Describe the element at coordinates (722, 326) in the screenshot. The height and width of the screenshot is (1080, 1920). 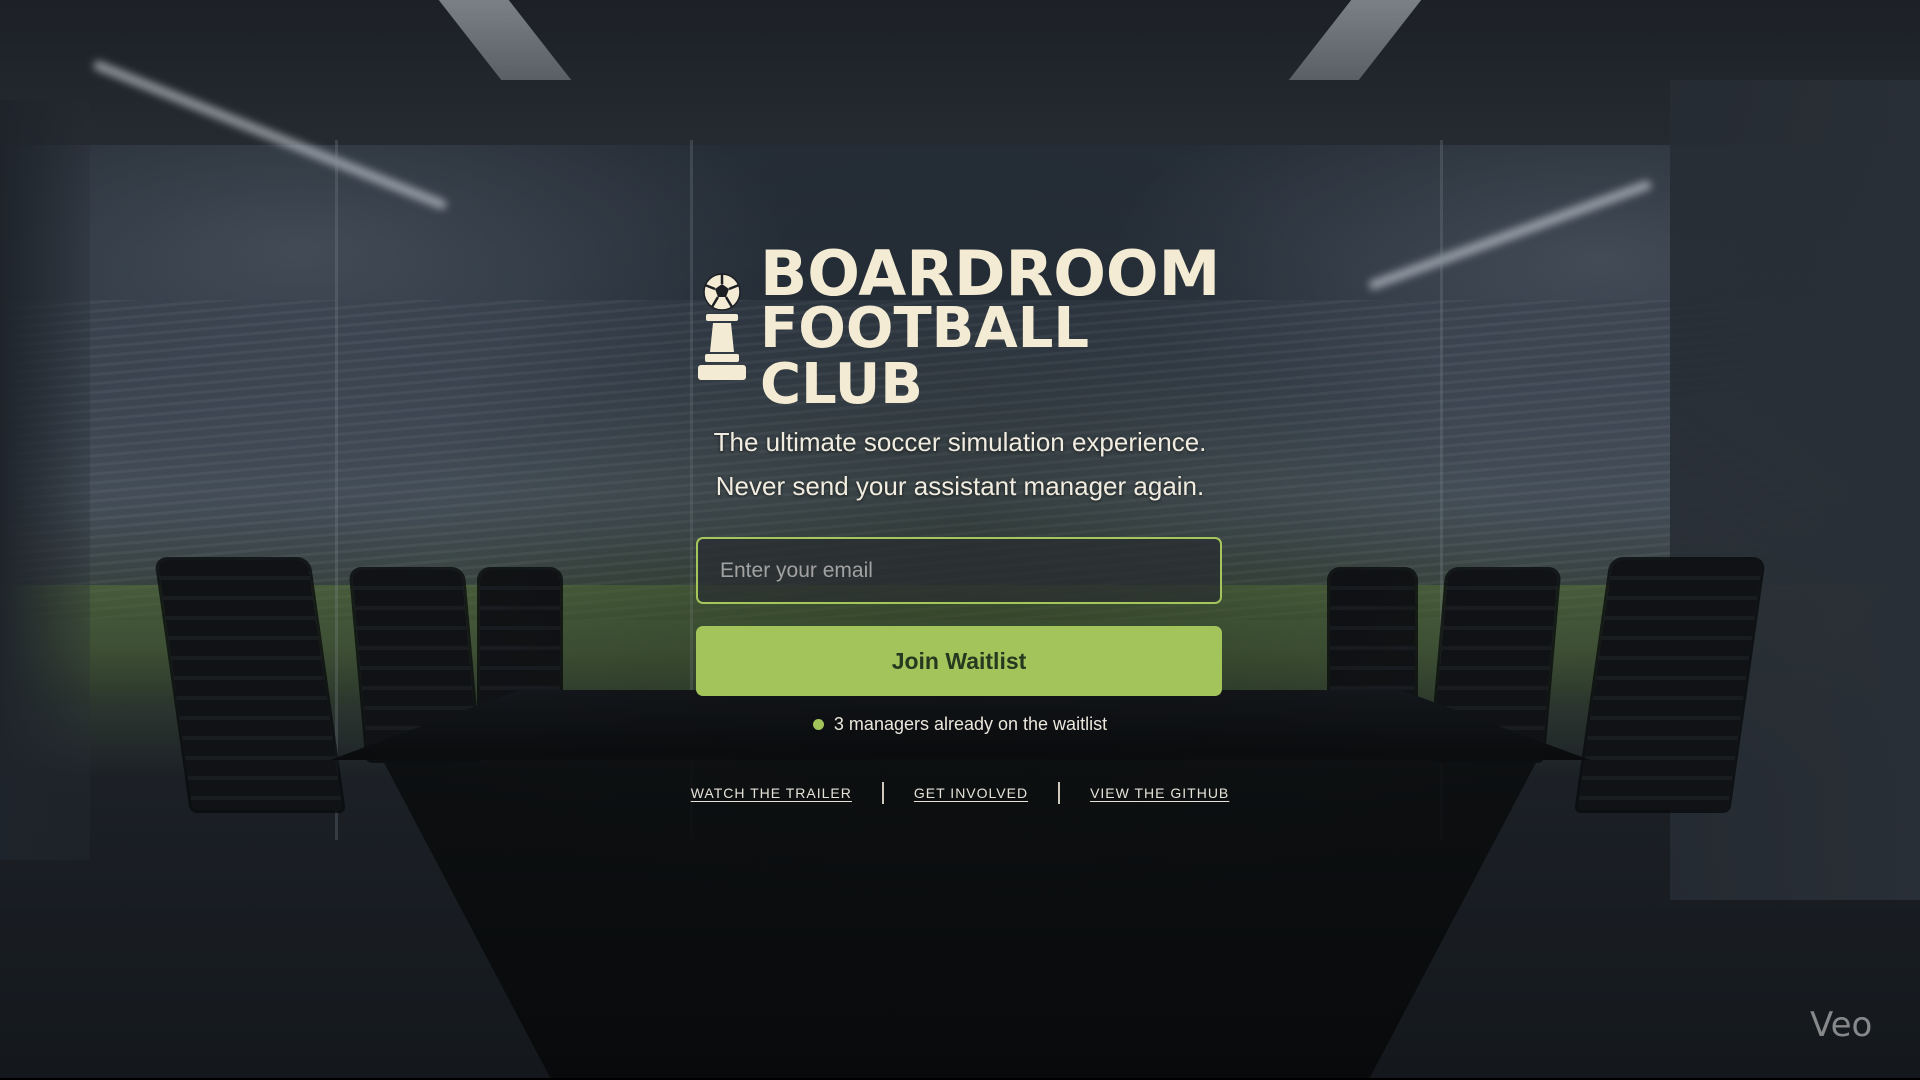
I see `chess-pawn-soccer-ball-icon` at that location.